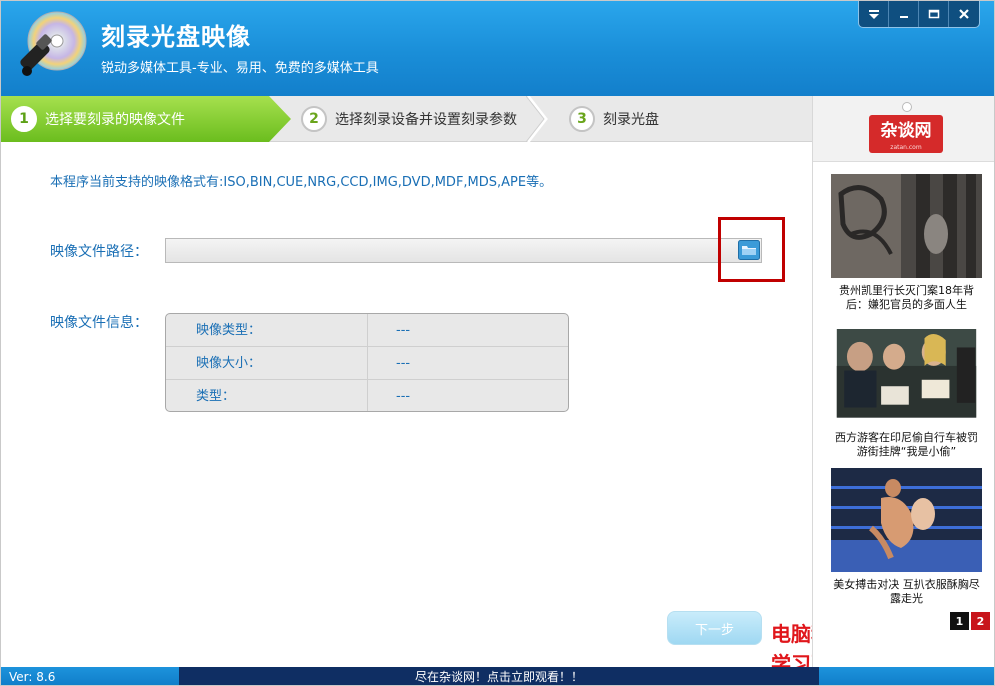 The height and width of the screenshot is (686, 995). What do you see at coordinates (497, 48) in the screenshot?
I see `title-bar: 刻录光盘映像 锐动多媒体工具-专业、易用、免费的多媒体工具` at bounding box center [497, 48].